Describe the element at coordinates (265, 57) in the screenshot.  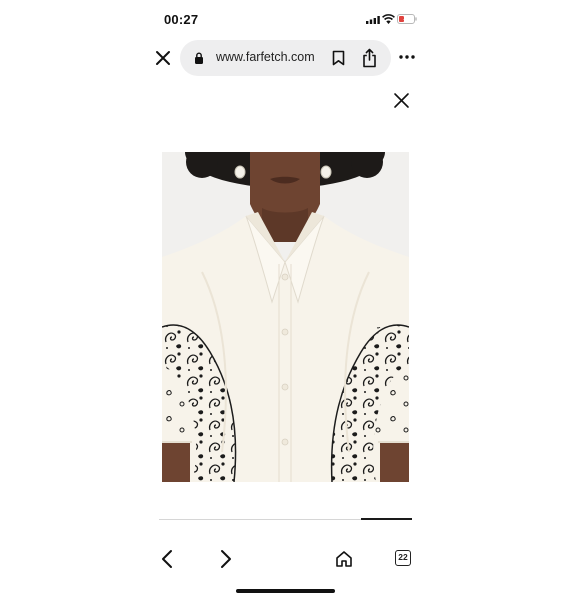
I see `url-text: www.farfetch.com` at that location.